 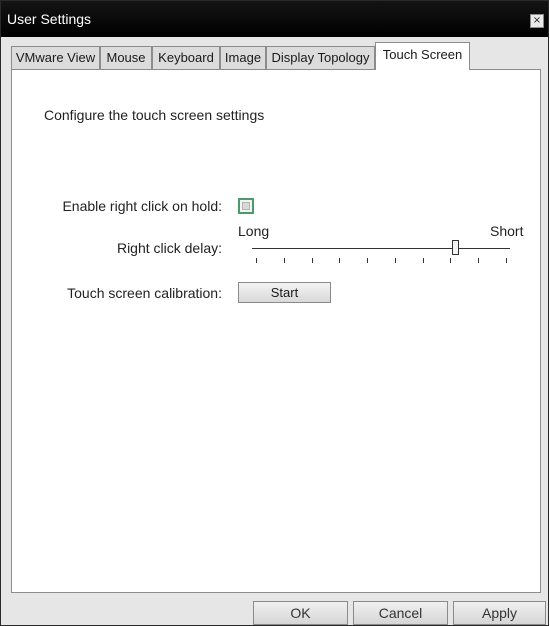 I want to click on window-title: User Settings, so click(x=49, y=19).